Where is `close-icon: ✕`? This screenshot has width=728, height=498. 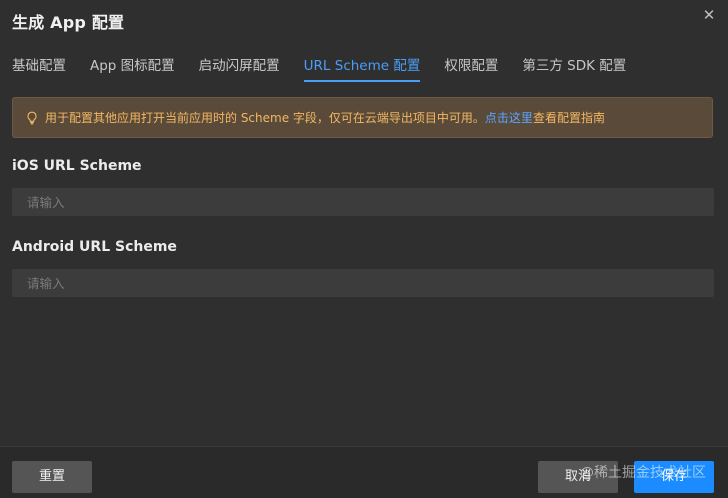 close-icon: ✕ is located at coordinates (709, 15).